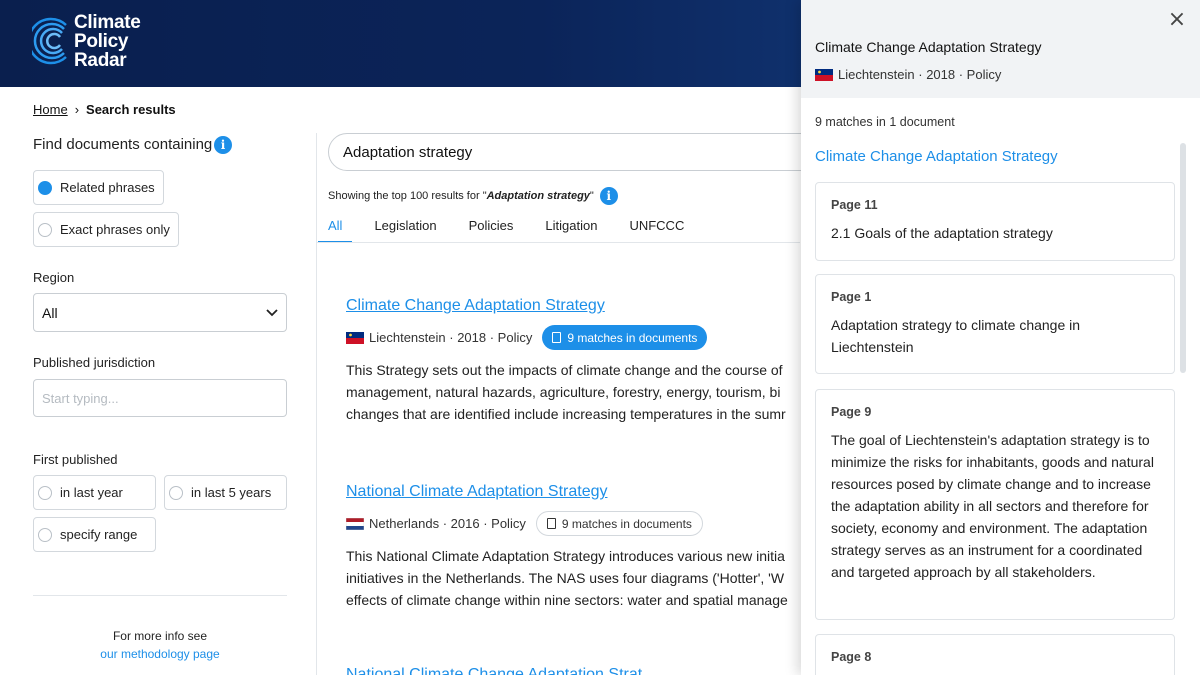 The height and width of the screenshot is (675, 1200). I want to click on last-year-label: in last year, so click(91, 492).